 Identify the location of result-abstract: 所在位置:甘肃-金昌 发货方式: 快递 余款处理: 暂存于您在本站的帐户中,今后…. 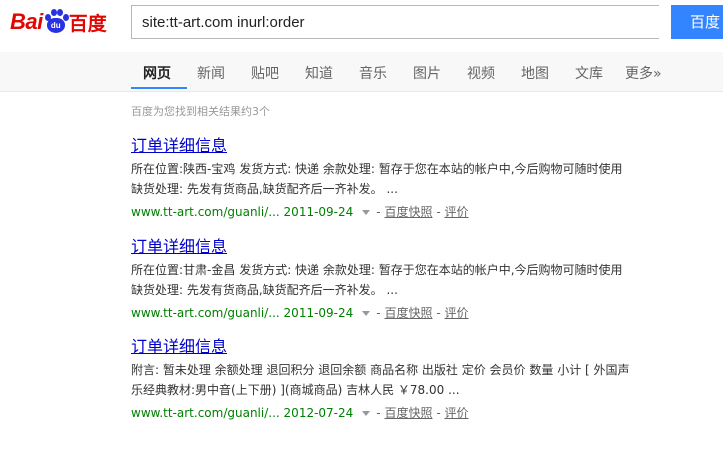
(427, 280).